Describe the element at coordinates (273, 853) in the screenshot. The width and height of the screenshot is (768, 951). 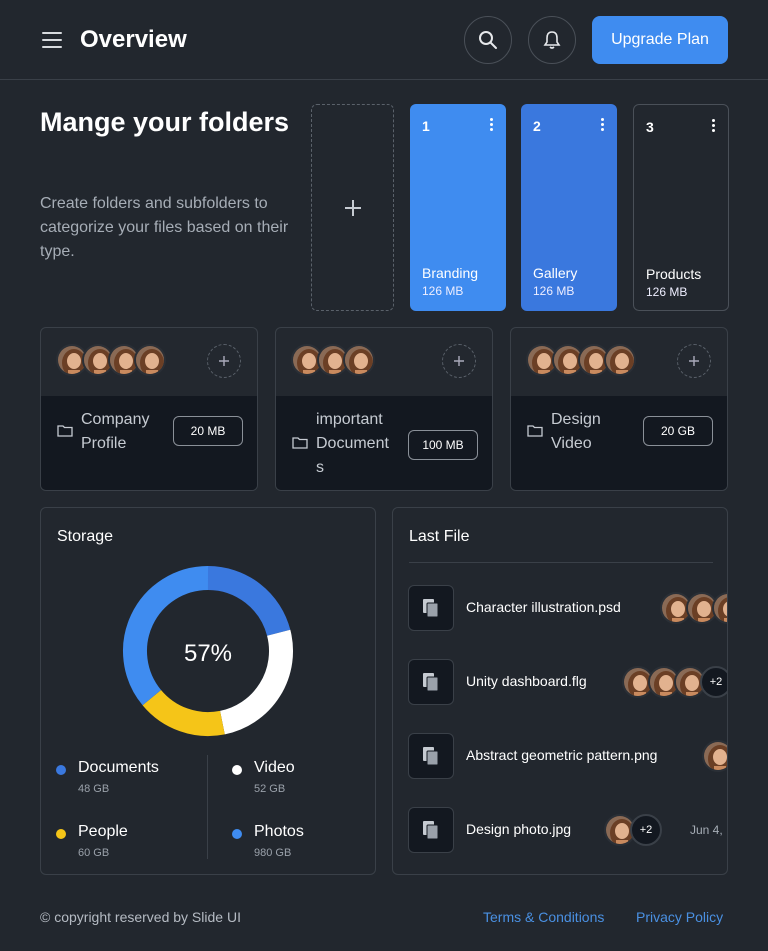
I see `legend-size: 980 GB` at that location.